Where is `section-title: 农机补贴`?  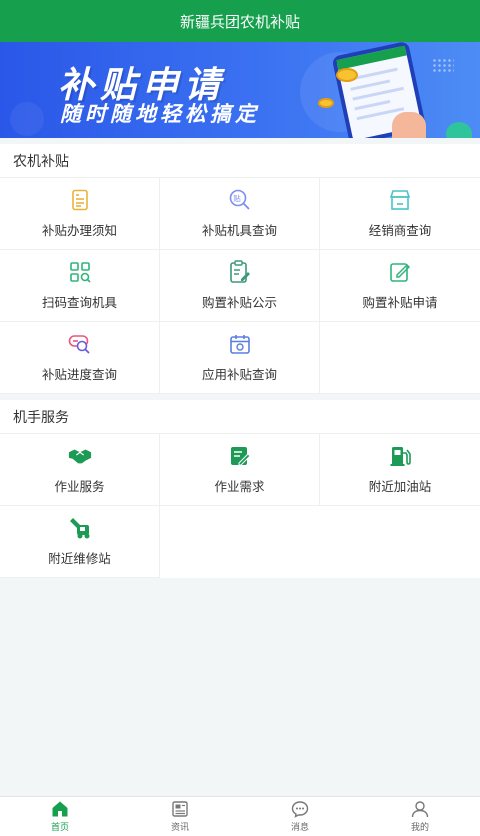
section-title: 农机补贴 is located at coordinates (240, 161).